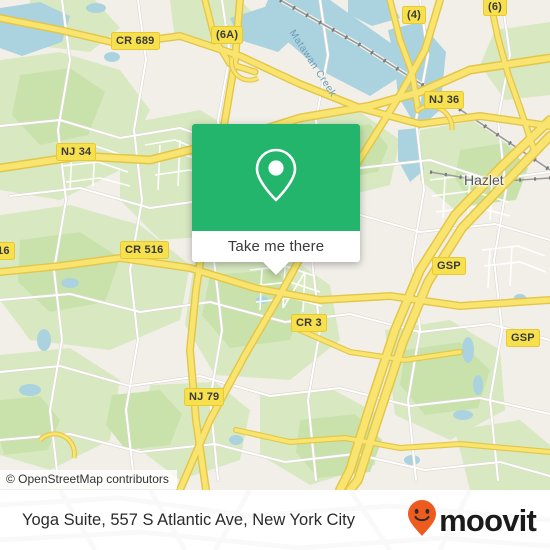  I want to click on road-shield-6: (6), so click(495, 8).